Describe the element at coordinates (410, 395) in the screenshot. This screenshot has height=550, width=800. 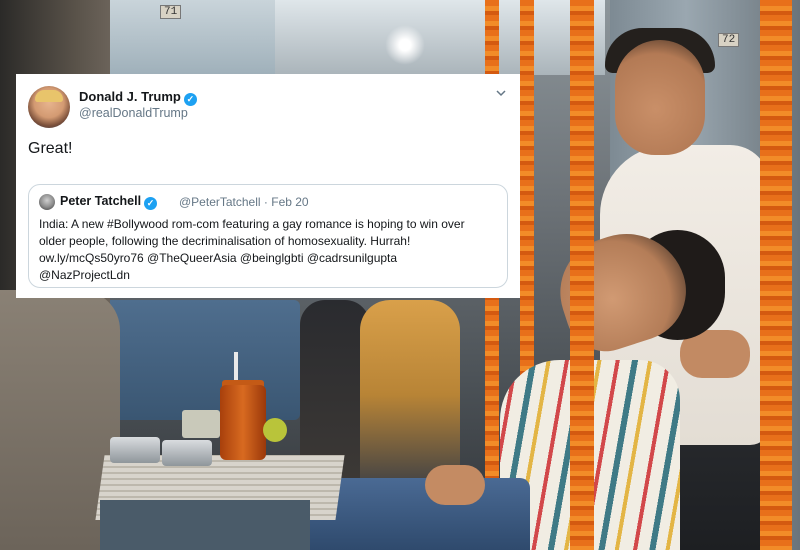
I see `passenger` at that location.